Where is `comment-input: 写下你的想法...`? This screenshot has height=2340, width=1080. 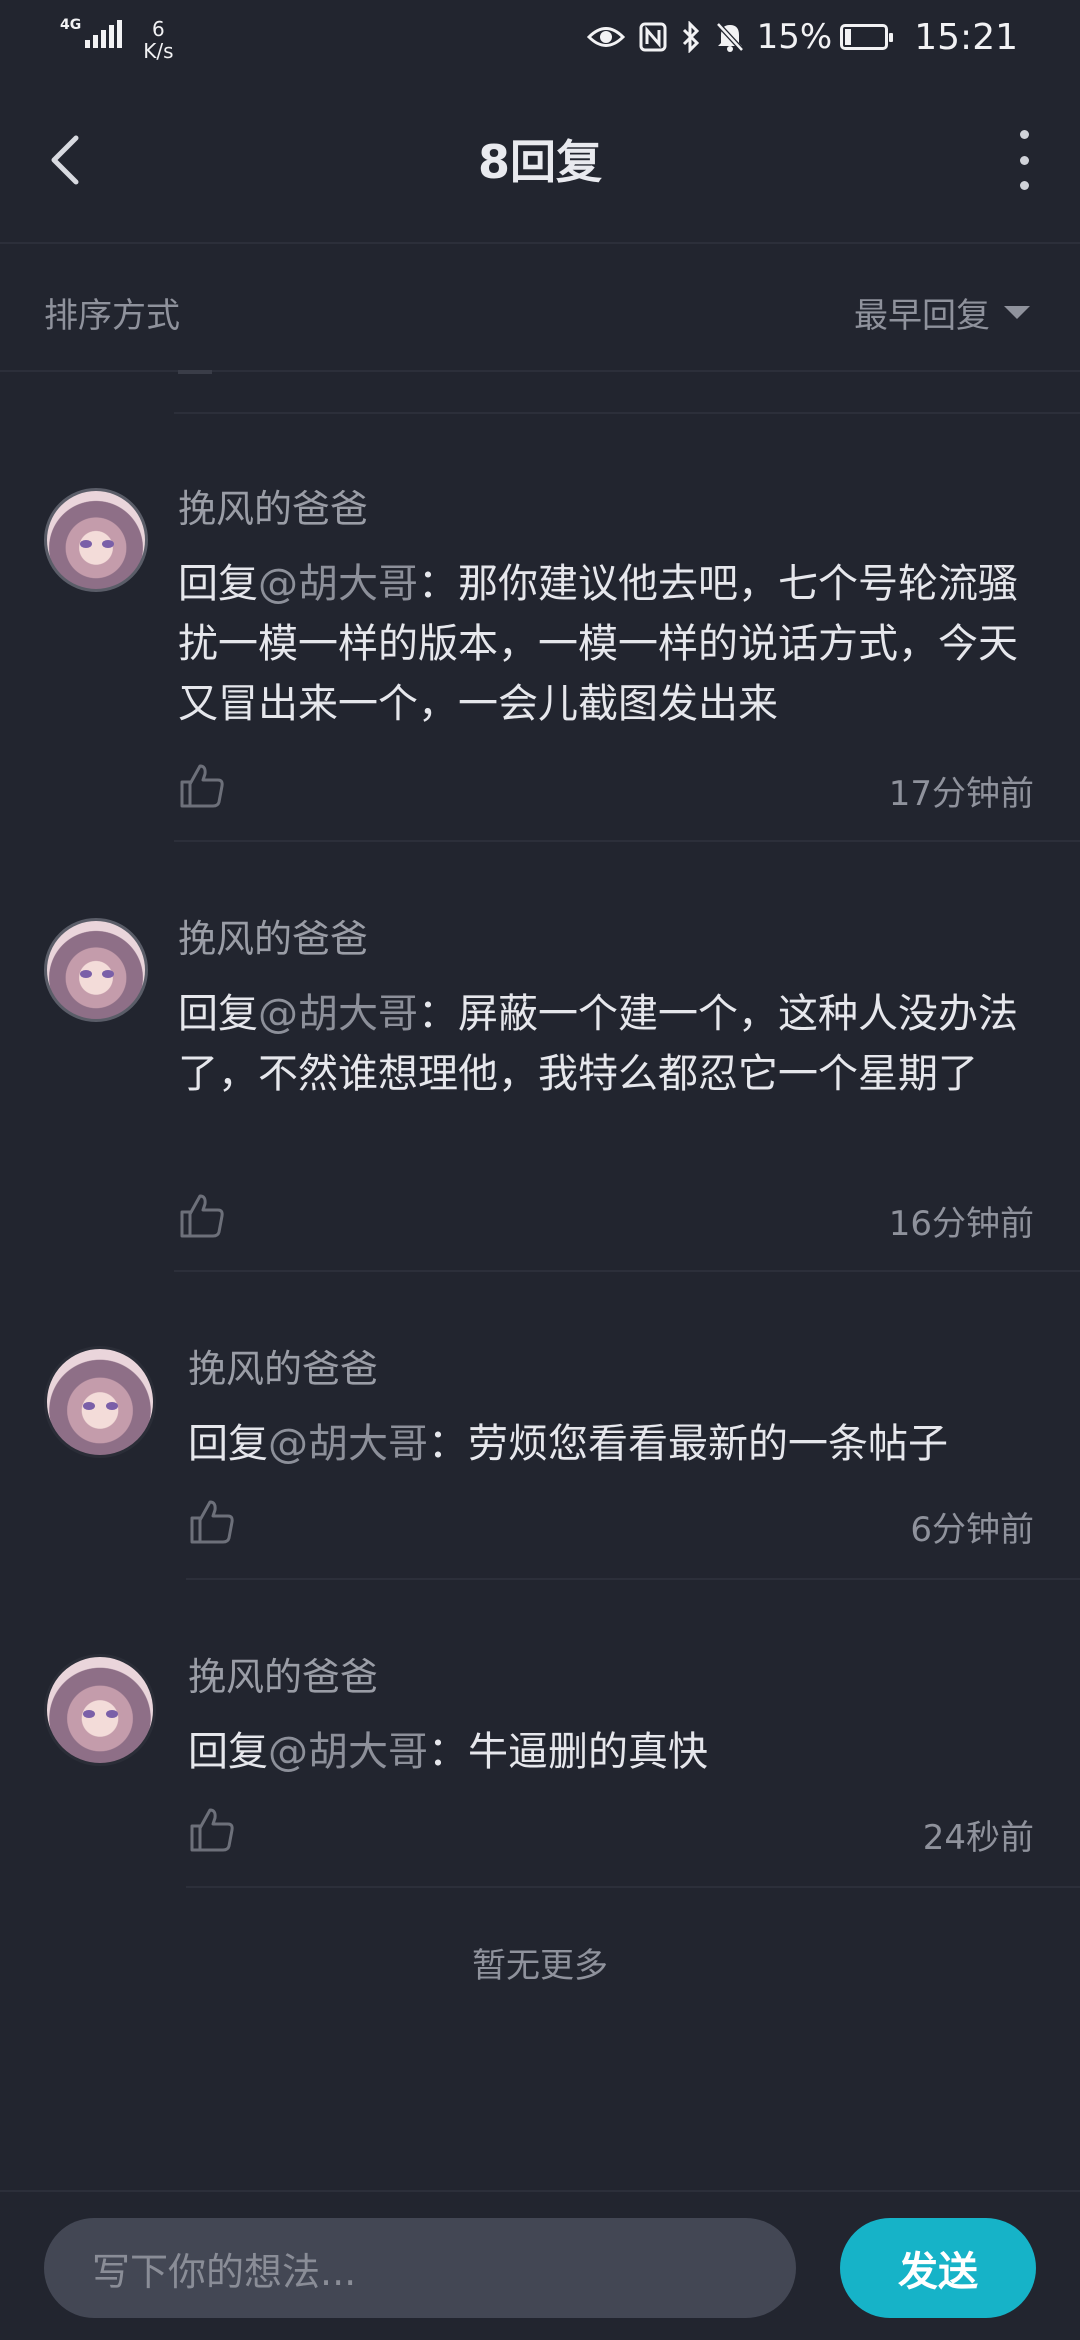
comment-input: 写下你的想法... is located at coordinates (420, 2268).